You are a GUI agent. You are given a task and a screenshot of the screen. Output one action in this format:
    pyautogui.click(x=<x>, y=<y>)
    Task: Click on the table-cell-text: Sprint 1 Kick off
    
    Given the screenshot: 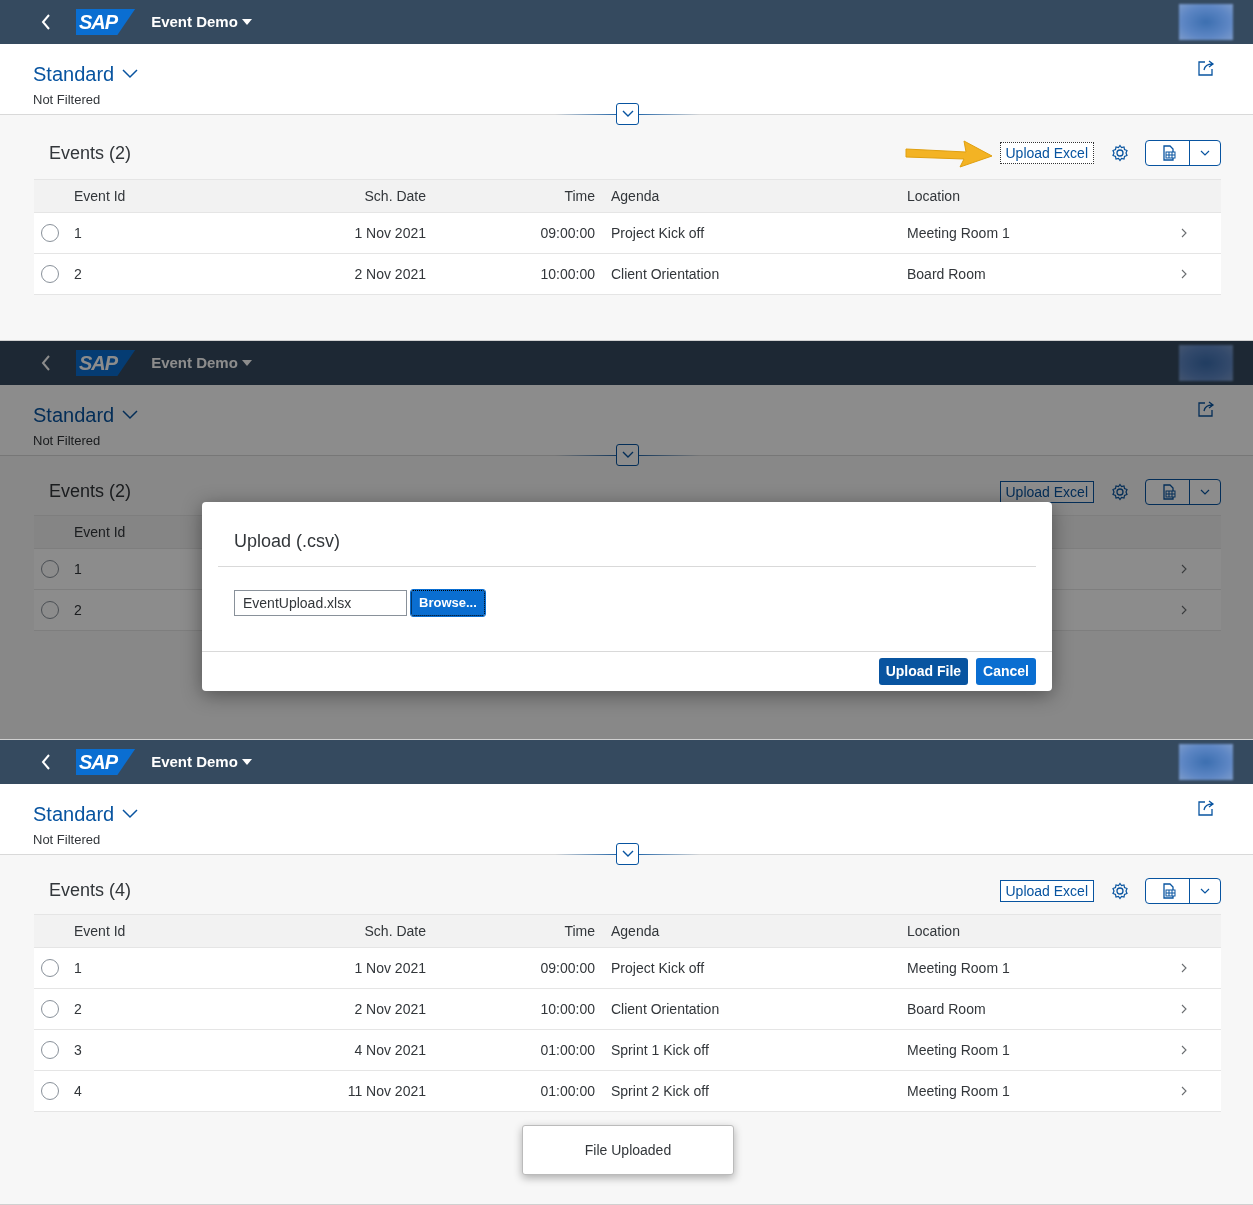 What is the action you would take?
    pyautogui.click(x=659, y=1050)
    